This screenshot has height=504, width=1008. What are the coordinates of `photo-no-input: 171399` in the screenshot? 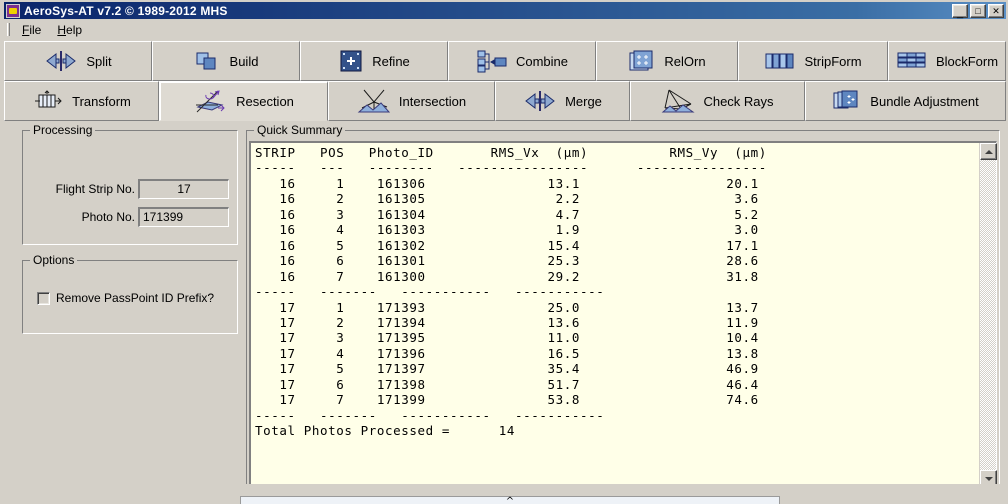 It's located at (183, 217).